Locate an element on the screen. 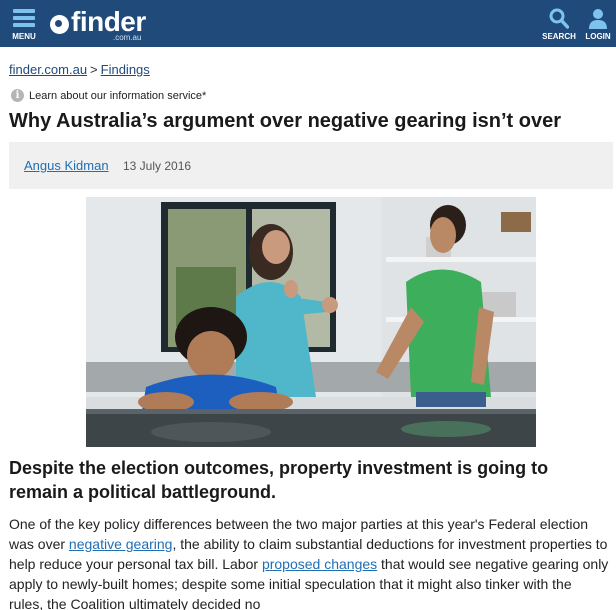 The width and height of the screenshot is (616, 610). menu-label: MENU is located at coordinates (24, 36).